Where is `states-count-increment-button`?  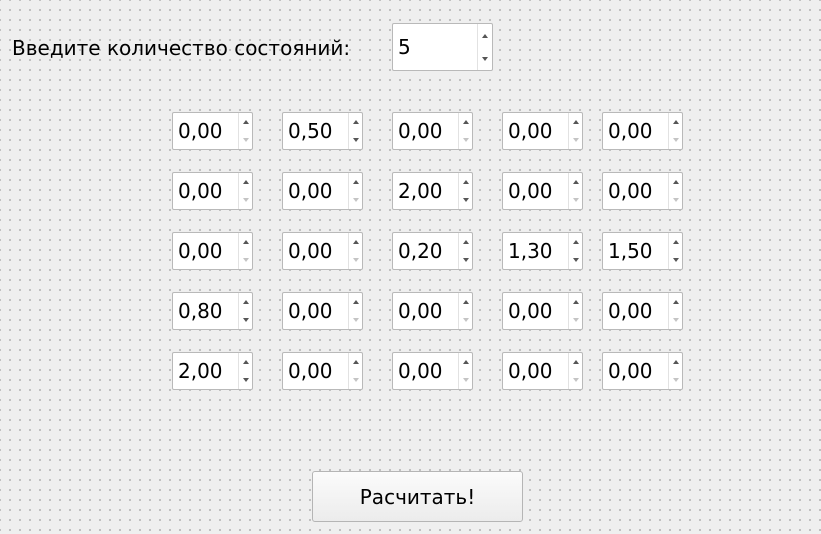
states-count-increment-button is located at coordinates (485, 35).